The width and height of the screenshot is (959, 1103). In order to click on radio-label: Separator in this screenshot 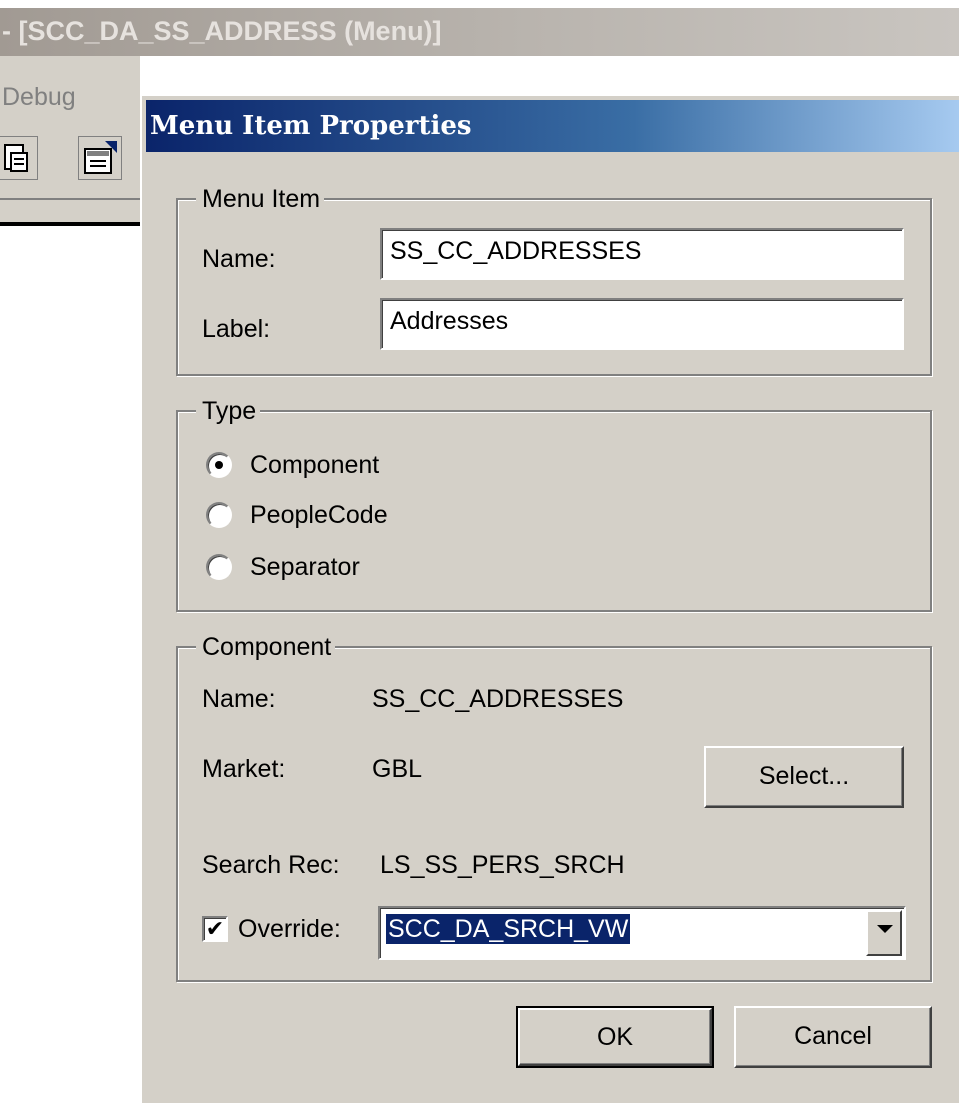, I will do `click(305, 567)`.